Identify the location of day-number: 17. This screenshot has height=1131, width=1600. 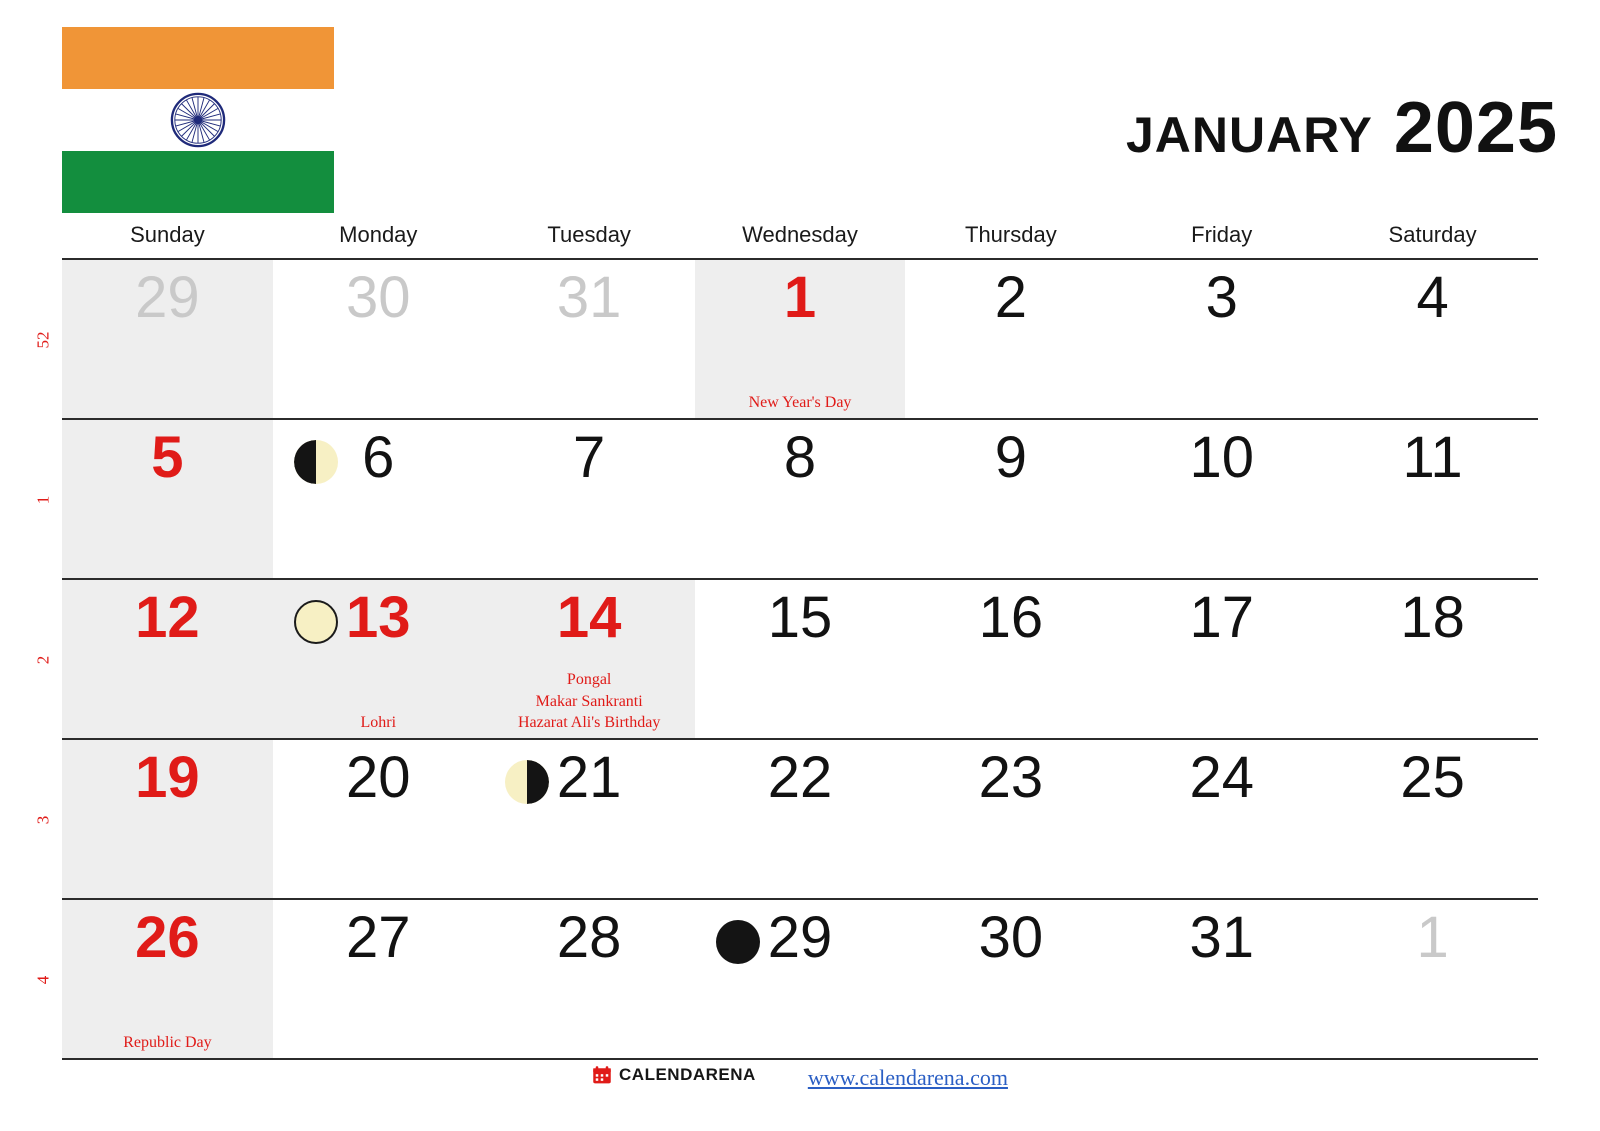
(1221, 617).